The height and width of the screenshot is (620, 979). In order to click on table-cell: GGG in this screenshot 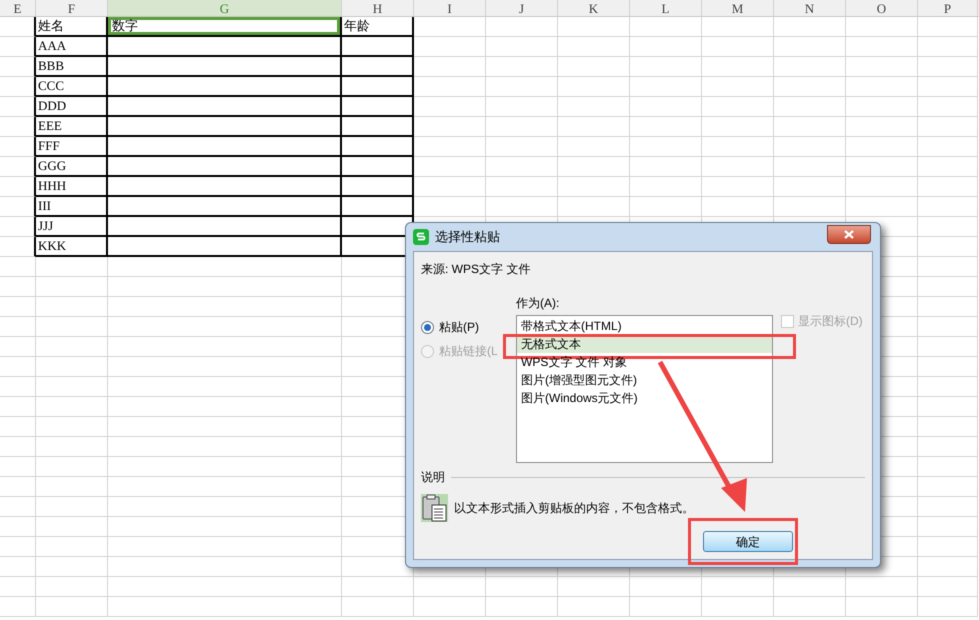, I will do `click(72, 167)`.